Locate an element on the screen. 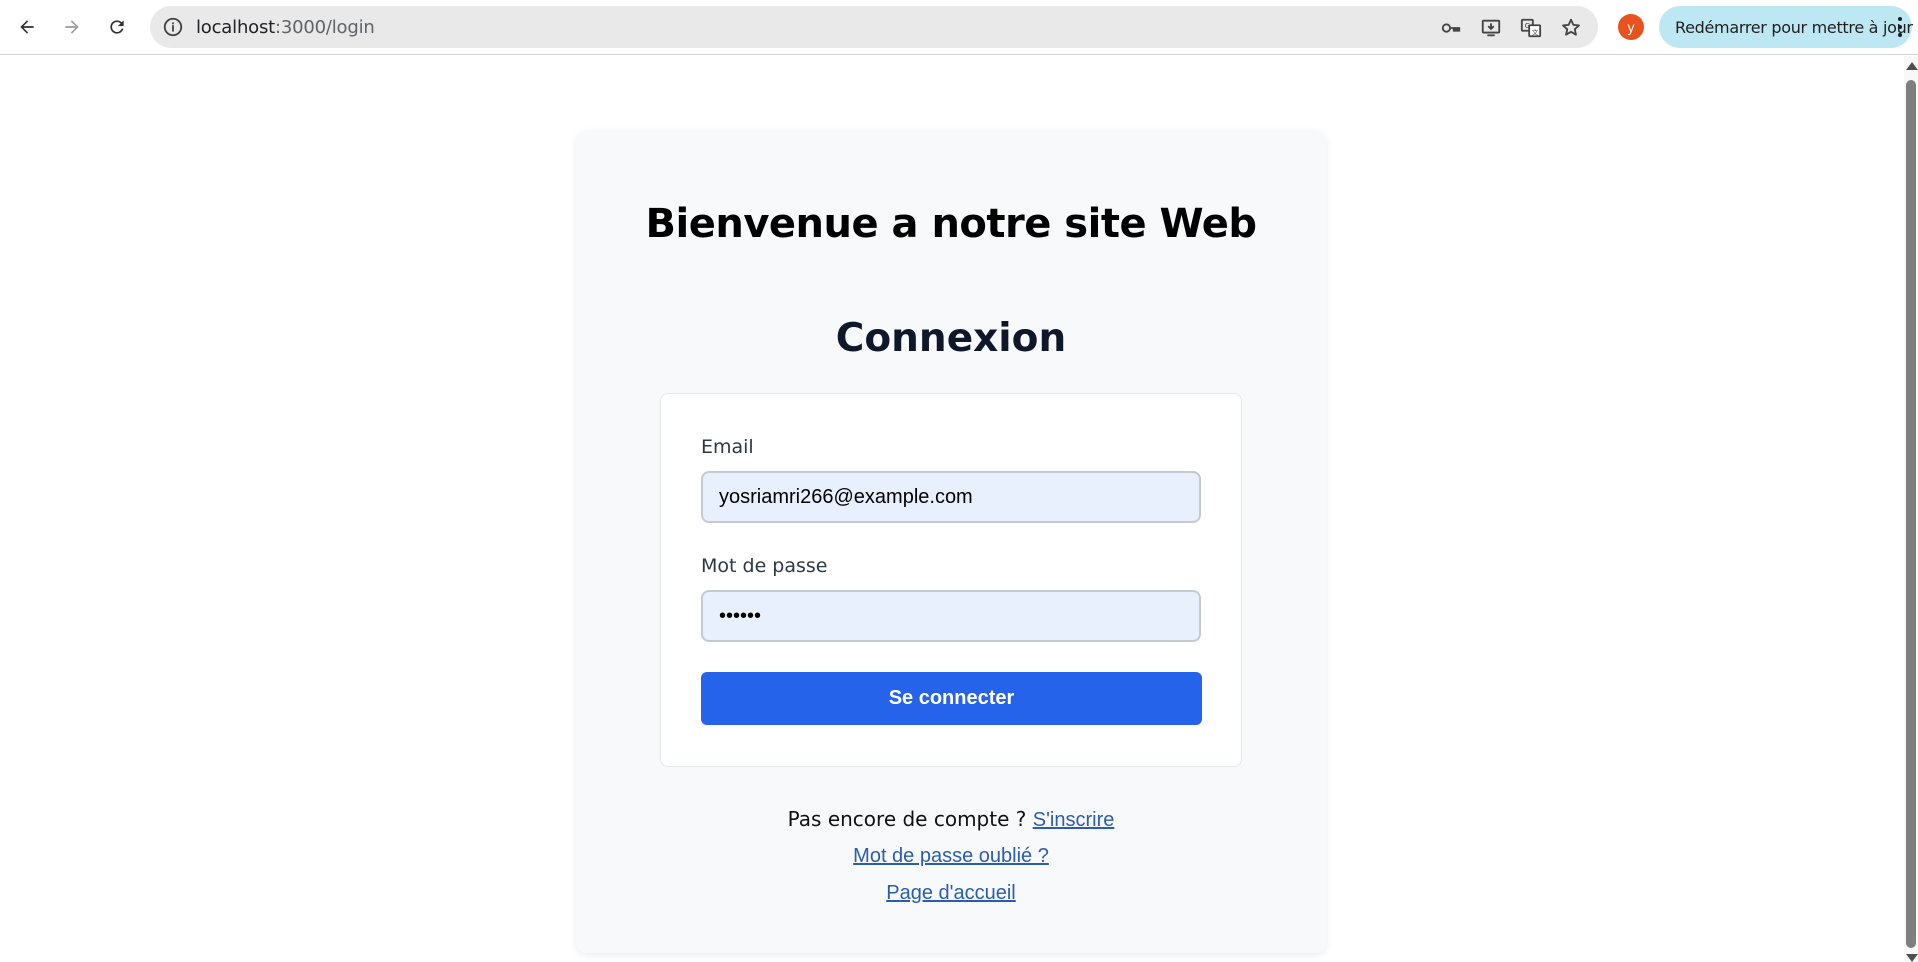 The height and width of the screenshot is (962, 1918). install-app-icon is located at coordinates (1491, 28).